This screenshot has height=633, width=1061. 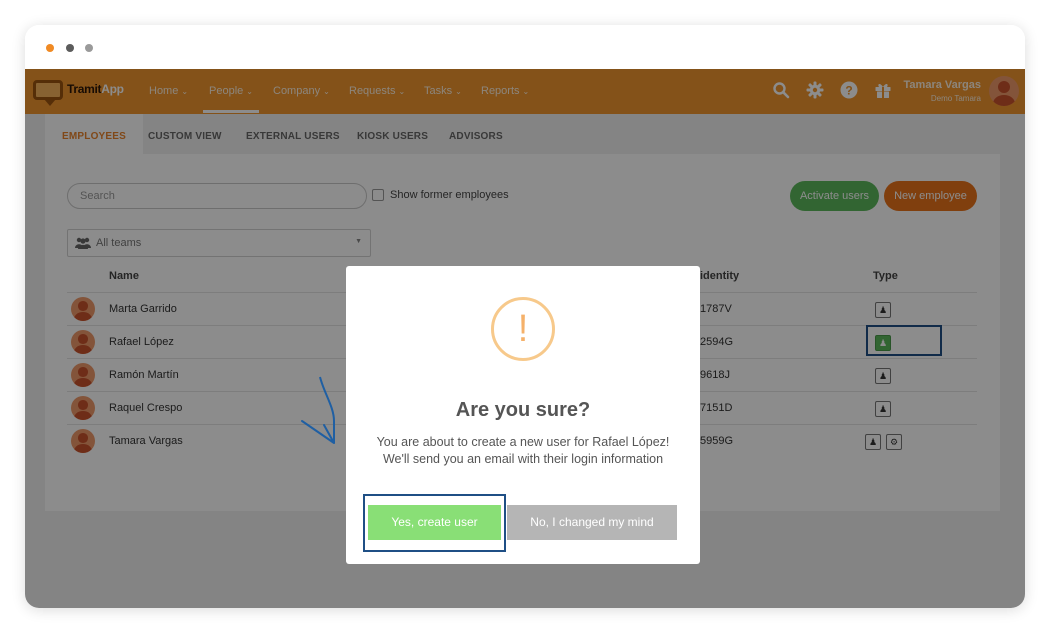 I want to click on annotation-arrow-icon, so click(x=318, y=410).